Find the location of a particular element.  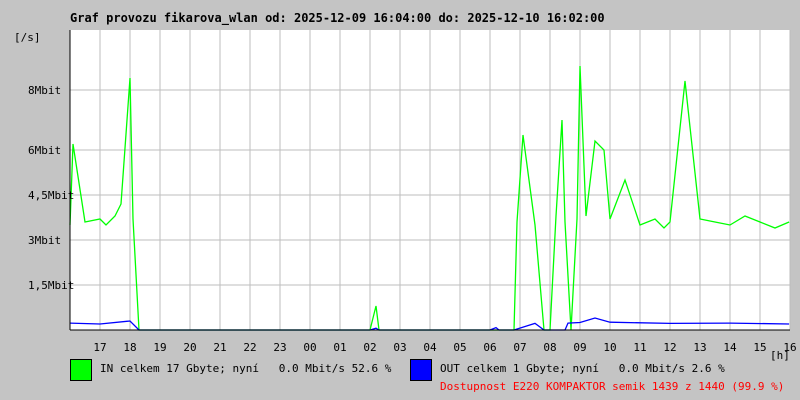

x-tick-label: 12 is located at coordinates (669, 347).